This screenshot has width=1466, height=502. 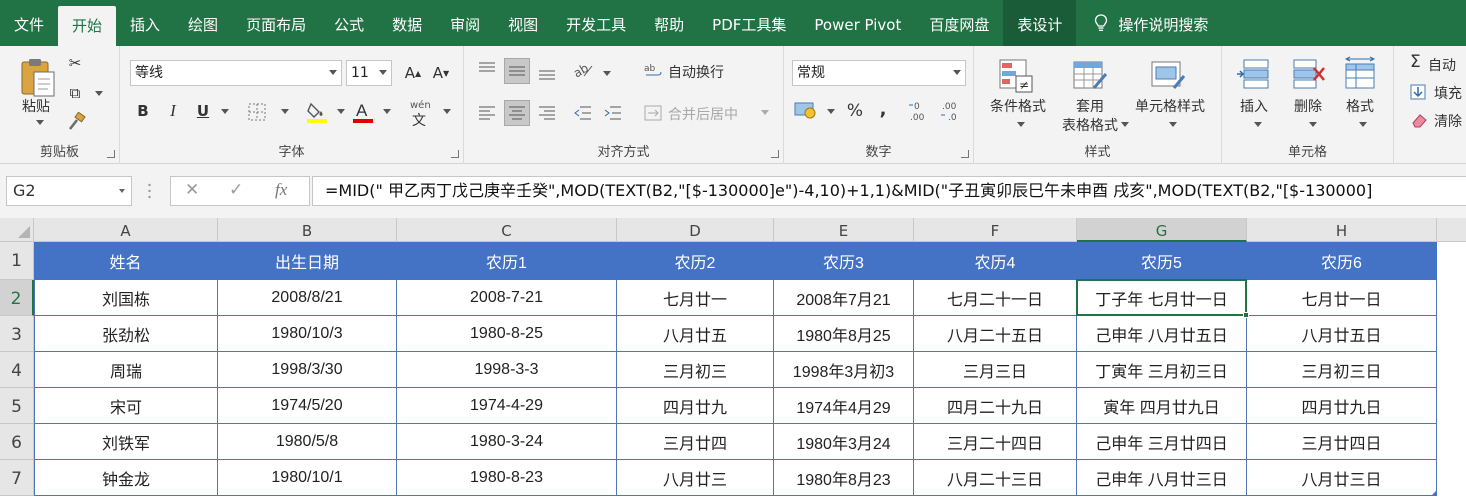 What do you see at coordinates (1342, 261) in the screenshot?
I see `table-header-cell: 农历6` at bounding box center [1342, 261].